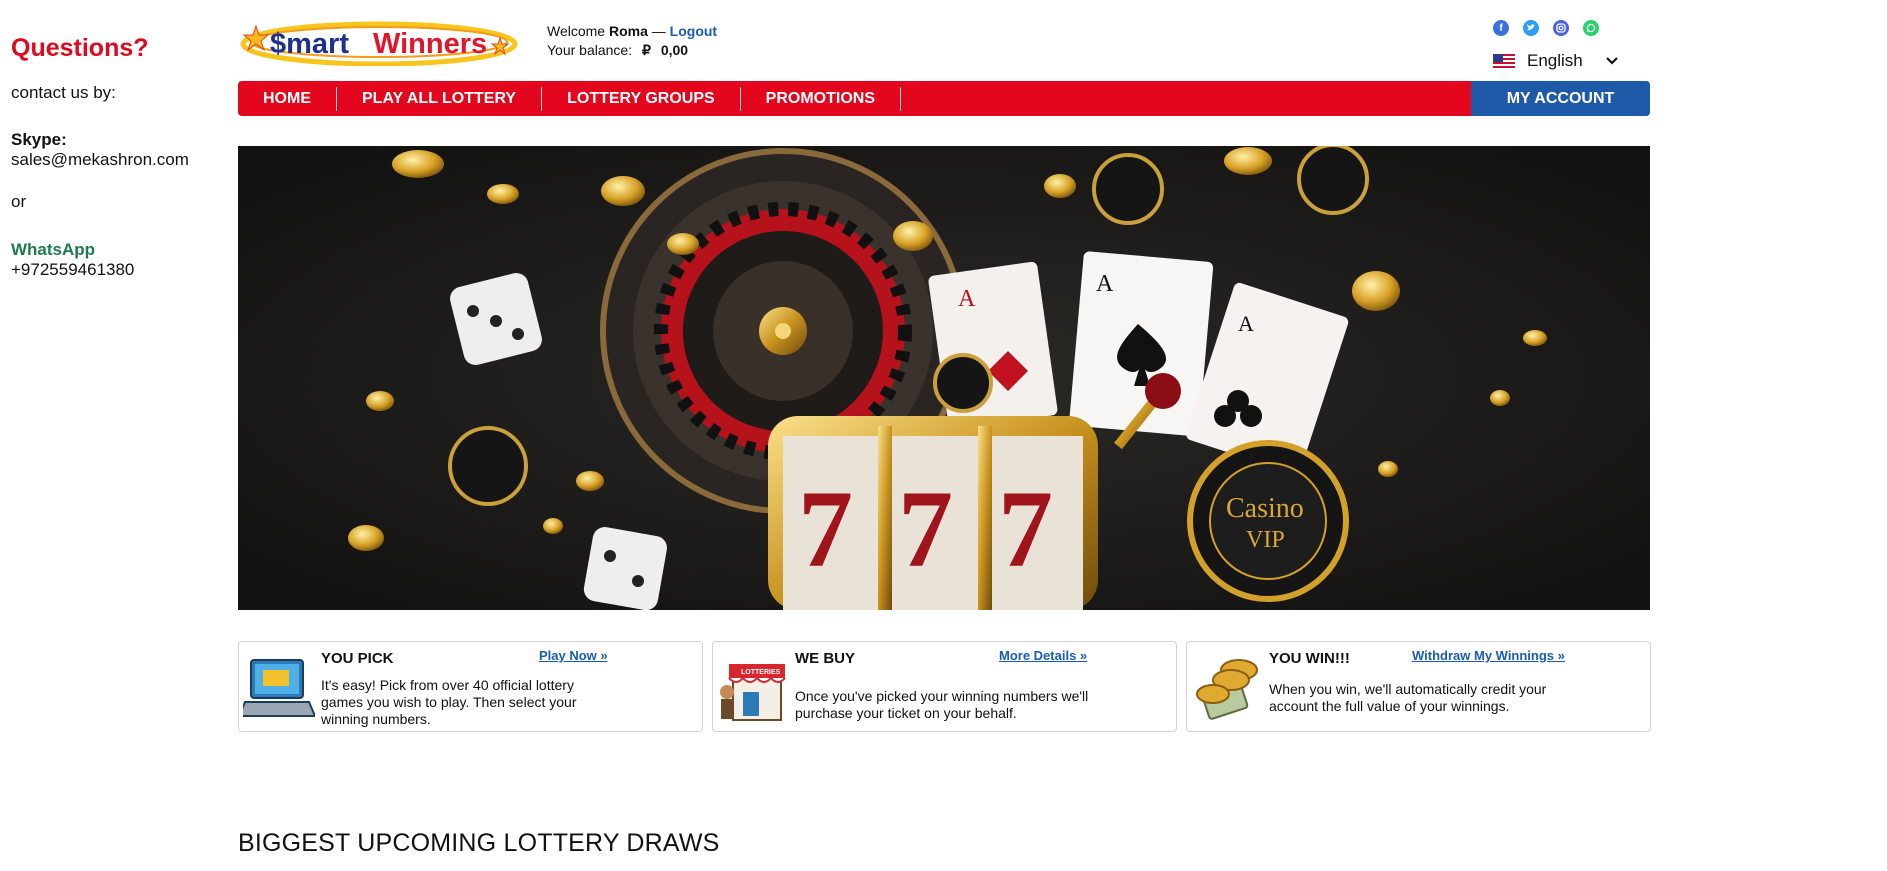 The height and width of the screenshot is (871, 1887). I want to click on logo-text-prefix: $mart, so click(309, 44).